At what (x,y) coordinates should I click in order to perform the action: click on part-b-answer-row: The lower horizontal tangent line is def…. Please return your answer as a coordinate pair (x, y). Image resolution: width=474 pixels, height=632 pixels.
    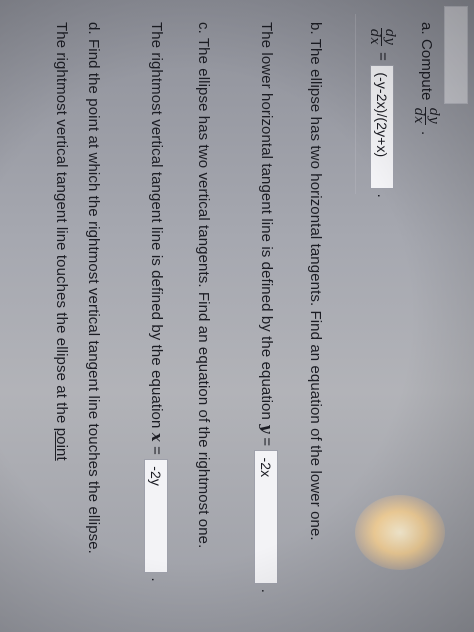
    Looking at the image, I should click on (266, 307).